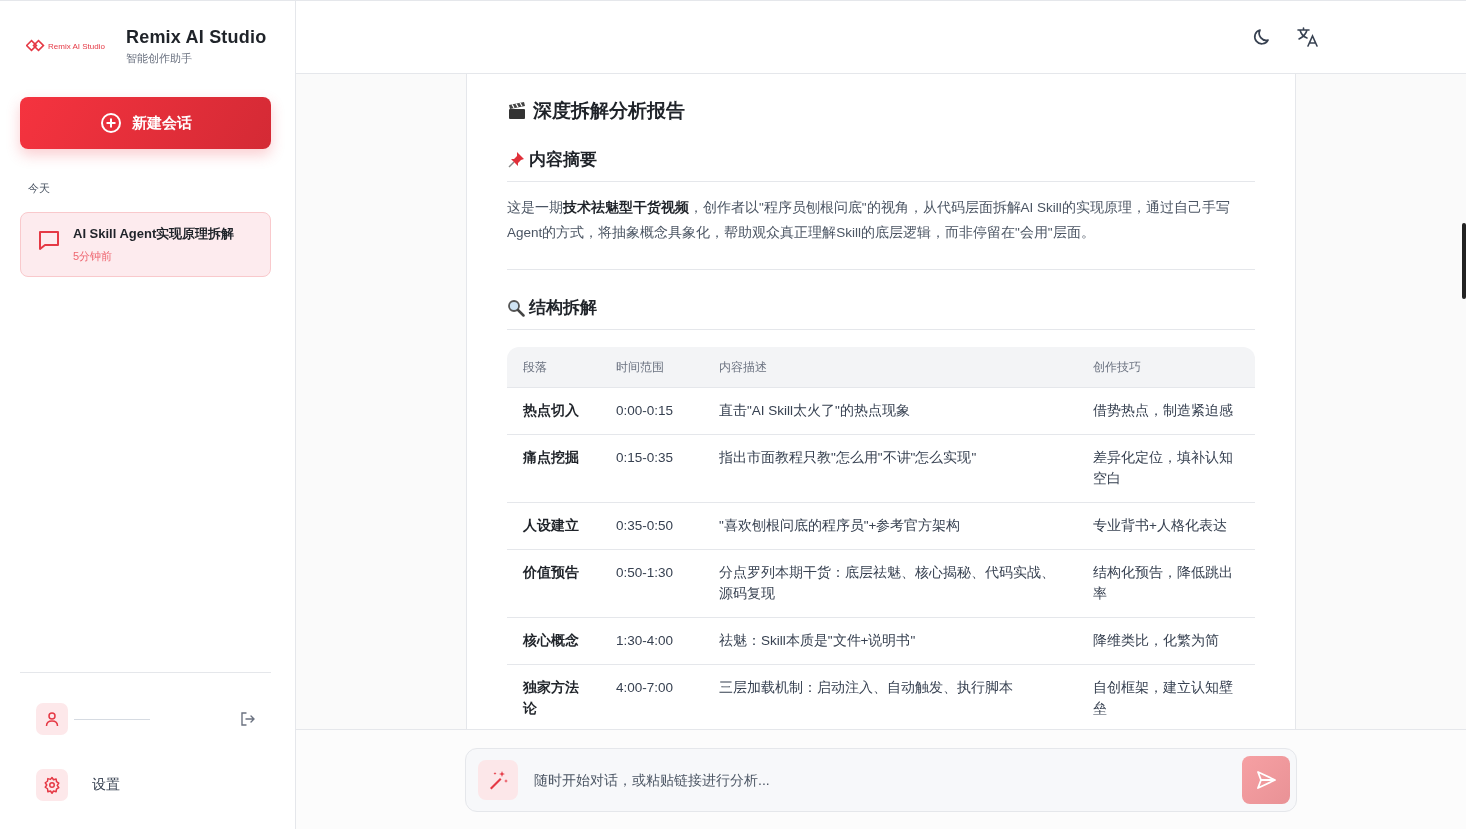 The width and height of the screenshot is (1466, 829). I want to click on scrollbar, so click(1464, 261).